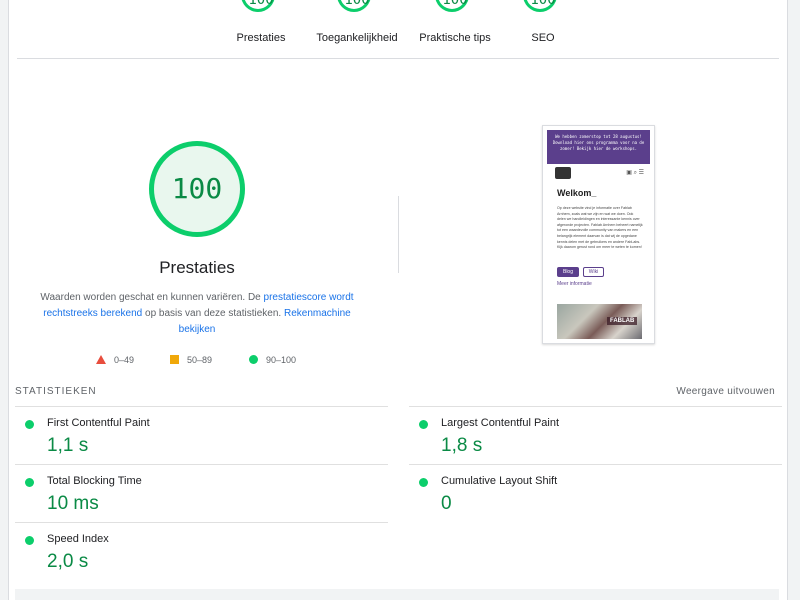 This screenshot has width=800, height=600. What do you see at coordinates (599, 321) in the screenshot?
I see `thumb-photo: FABLAB` at bounding box center [599, 321].